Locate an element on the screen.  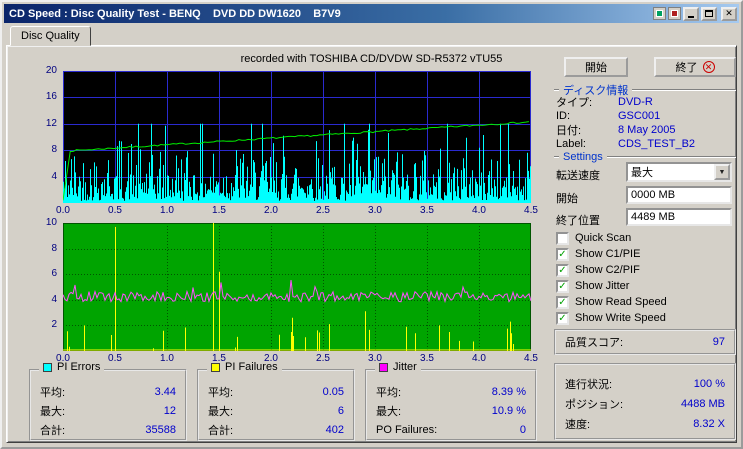
titlebar-controls: ✕ is located at coordinates (696, 13).